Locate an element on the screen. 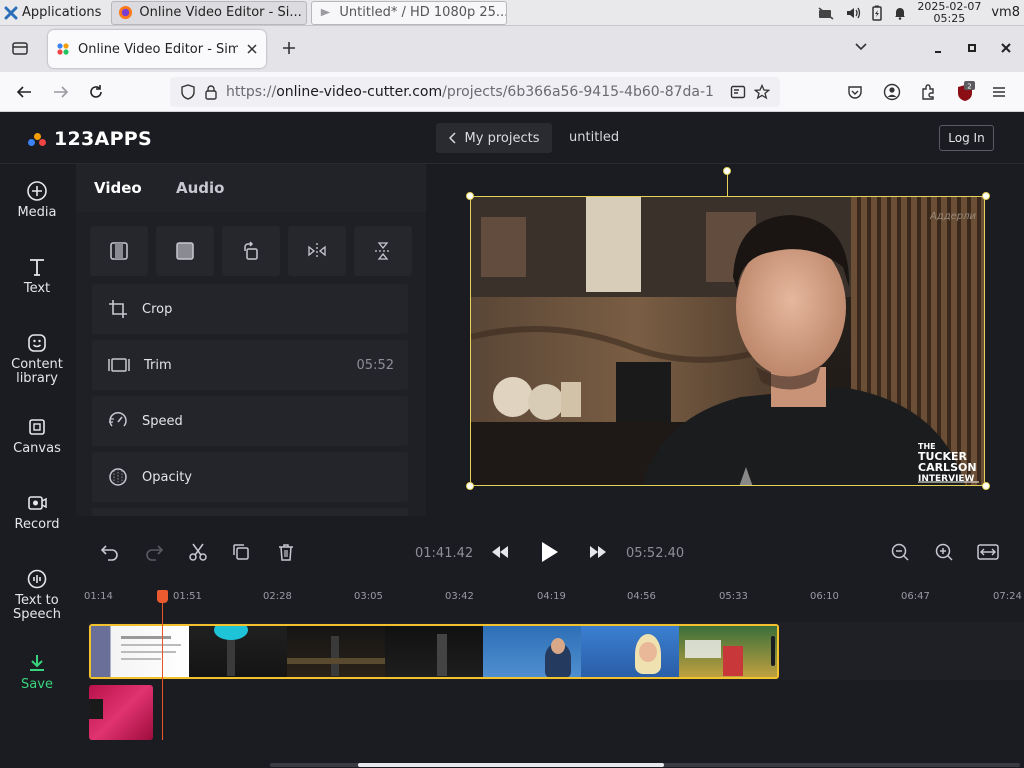  zoom-out-icon is located at coordinates (900, 554).